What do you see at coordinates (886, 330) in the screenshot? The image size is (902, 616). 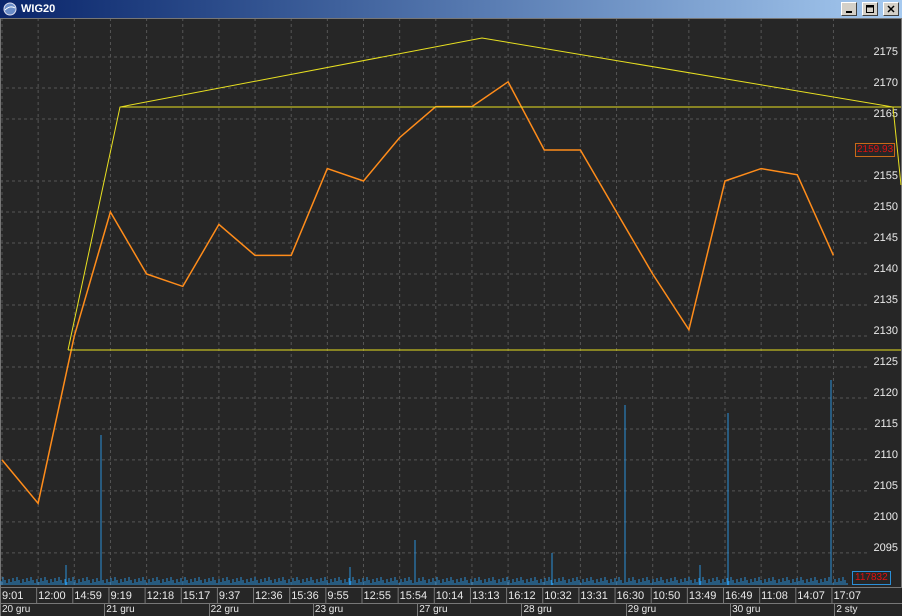 I see `y-axis-label: 2130` at bounding box center [886, 330].